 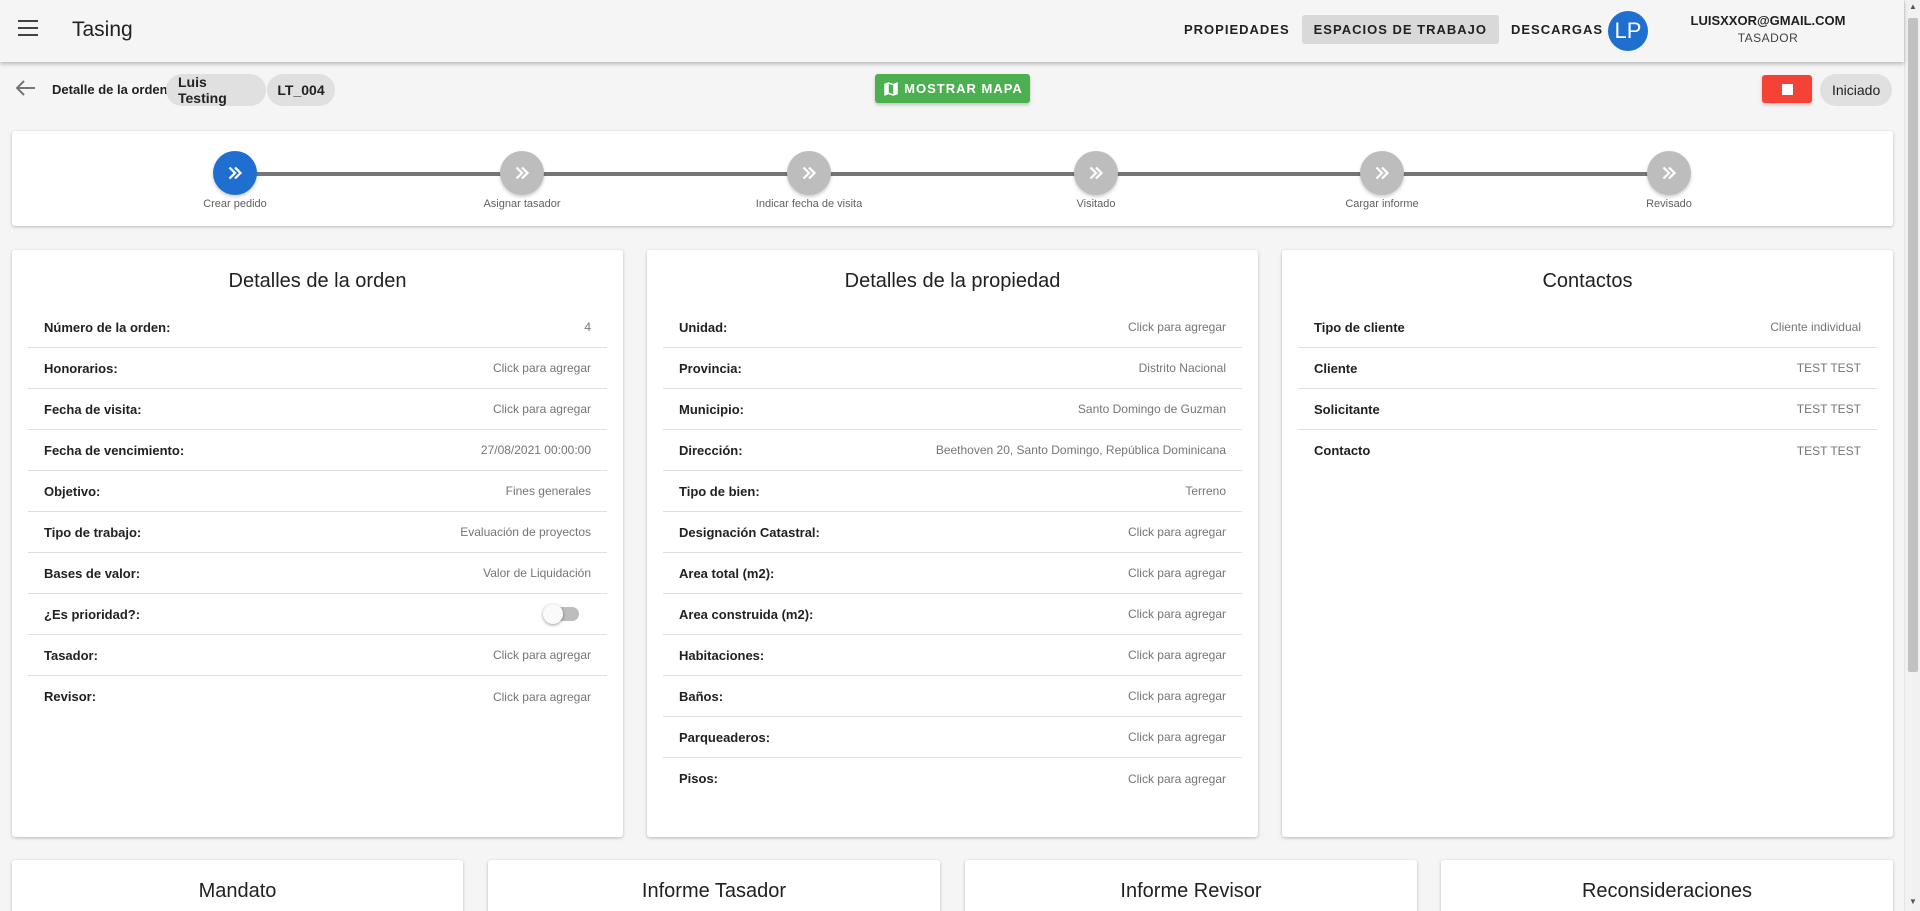 What do you see at coordinates (1587, 409) in the screenshot?
I see `contact-row: Solicitante TEST TEST` at bounding box center [1587, 409].